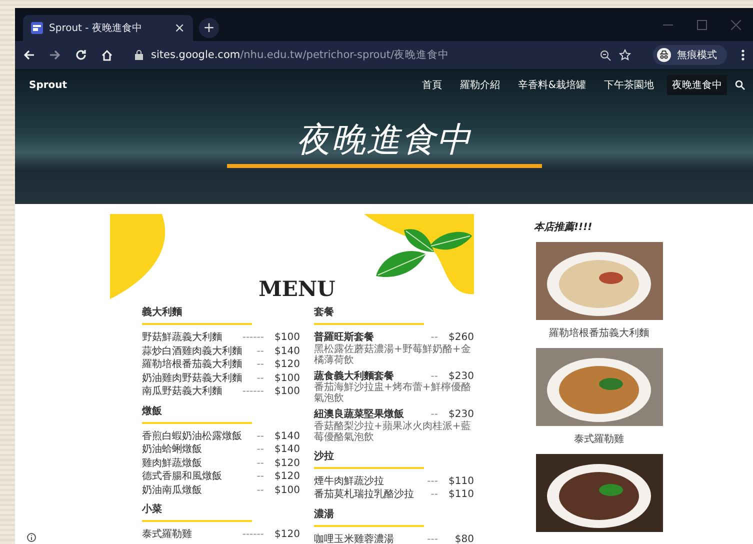 The width and height of the screenshot is (753, 544). What do you see at coordinates (192, 351) in the screenshot?
I see `dish-name: 蒜炒白酒雞肉義大利麵` at bounding box center [192, 351].